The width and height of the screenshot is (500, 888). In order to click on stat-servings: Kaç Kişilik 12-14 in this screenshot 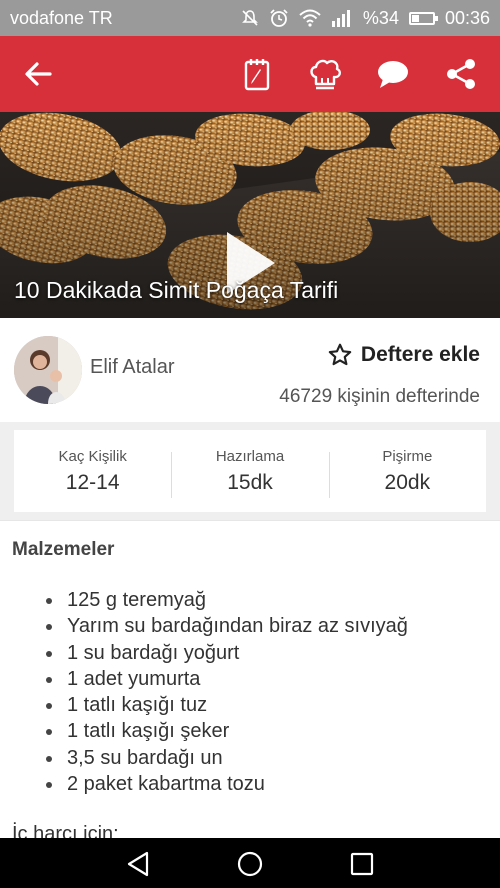, I will do `click(92, 471)`.